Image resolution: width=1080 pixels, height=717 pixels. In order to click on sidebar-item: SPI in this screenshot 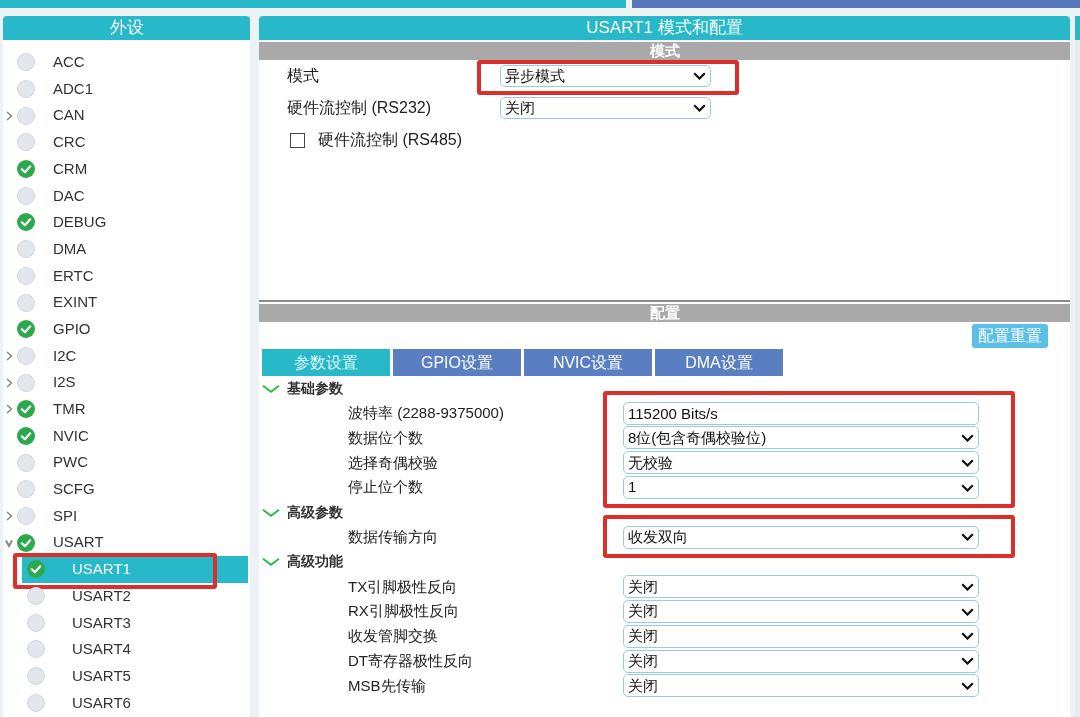, I will do `click(126, 516)`.